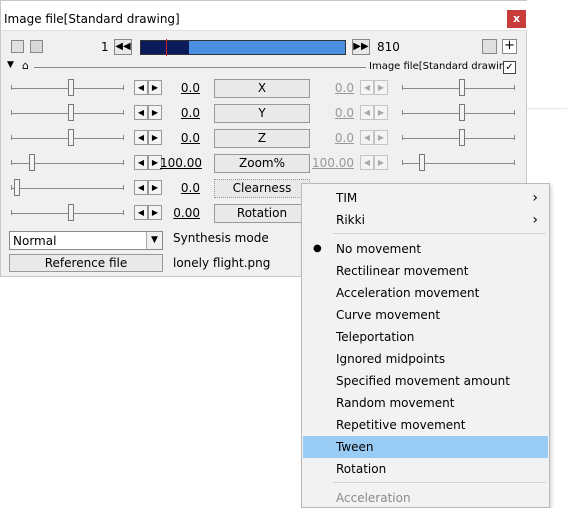 The width and height of the screenshot is (567, 508). I want to click on menu-item-tween: Tween, so click(425, 447).